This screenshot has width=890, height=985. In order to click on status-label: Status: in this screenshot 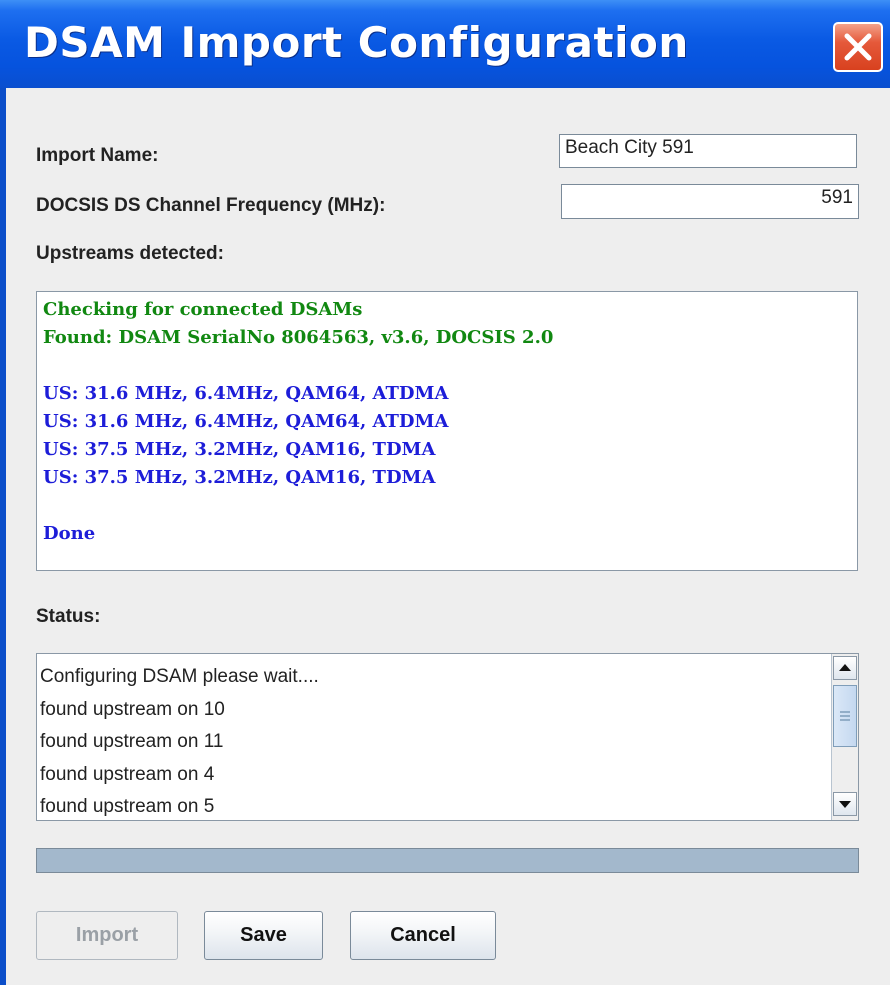, I will do `click(68, 616)`.